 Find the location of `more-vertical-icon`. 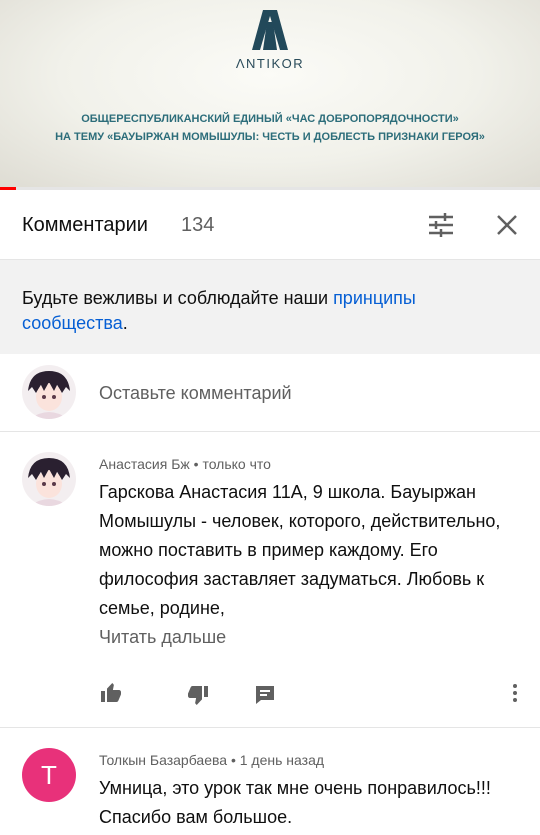

more-vertical-icon is located at coordinates (515, 693).